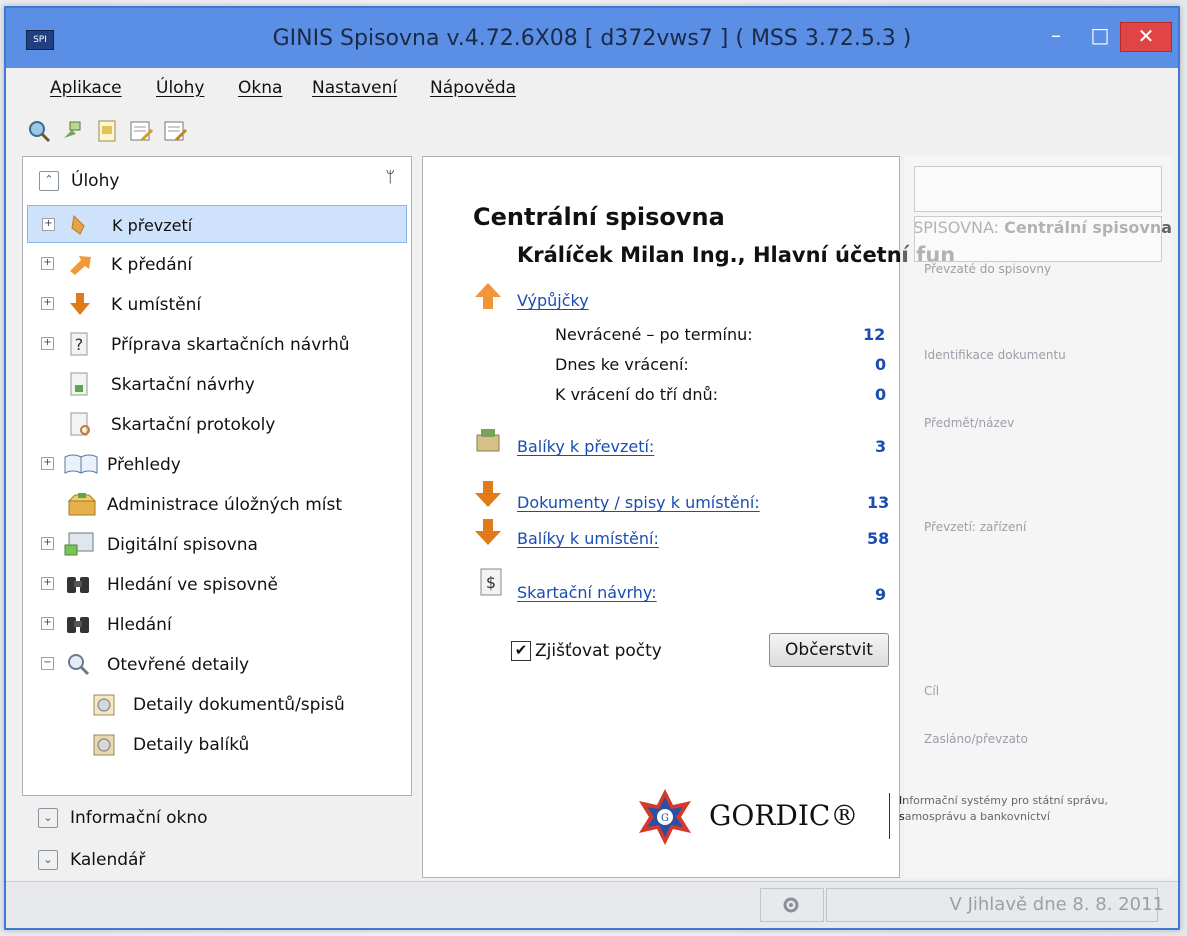  I want to click on skartacni-navrhy-count: 9, so click(881, 594).